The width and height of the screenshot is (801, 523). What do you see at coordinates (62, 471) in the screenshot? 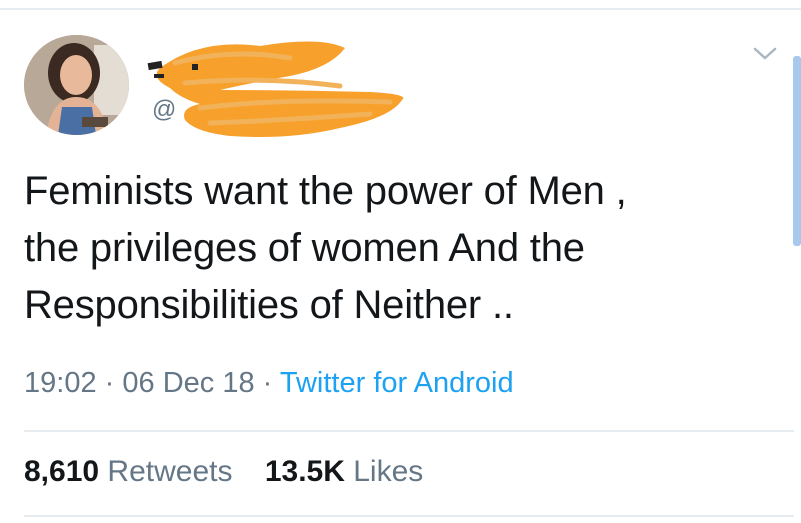
I see `retweet-count: 8,610` at bounding box center [62, 471].